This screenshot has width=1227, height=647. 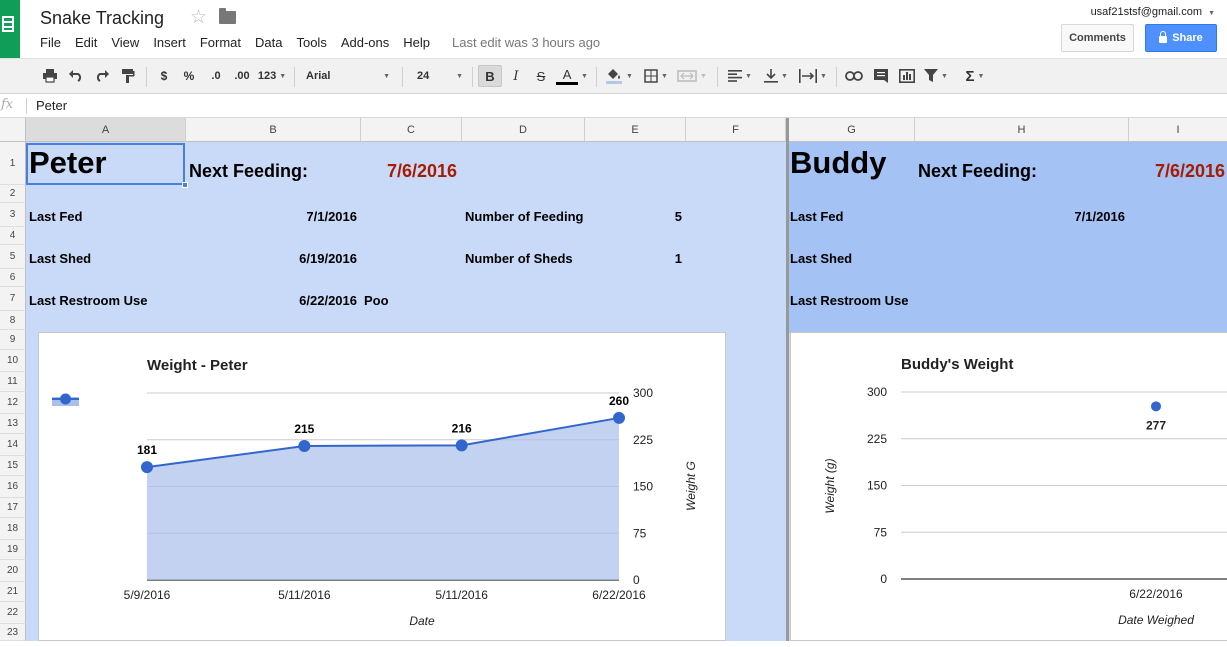 What do you see at coordinates (13, 529) in the screenshot?
I see `row-header-18: 18` at bounding box center [13, 529].